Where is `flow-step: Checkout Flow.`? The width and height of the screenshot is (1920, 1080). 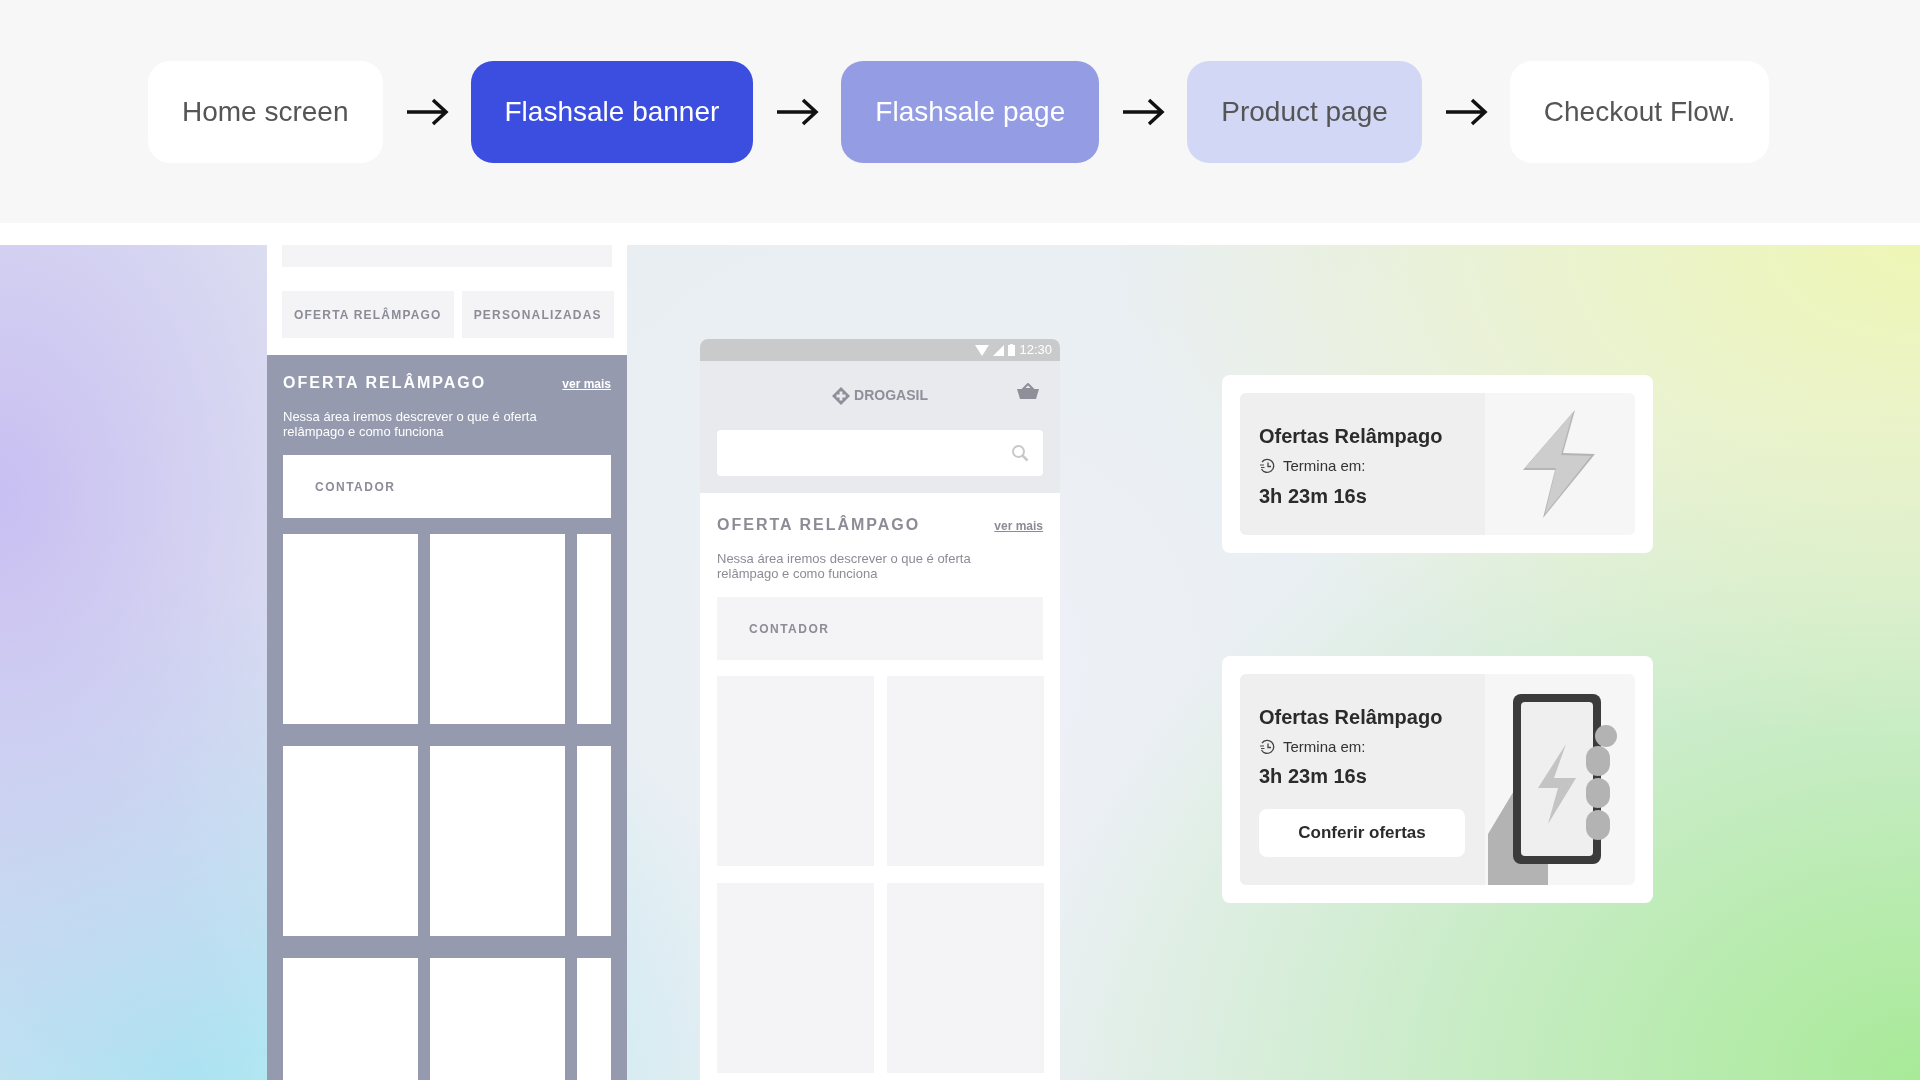 flow-step: Checkout Flow. is located at coordinates (1639, 111).